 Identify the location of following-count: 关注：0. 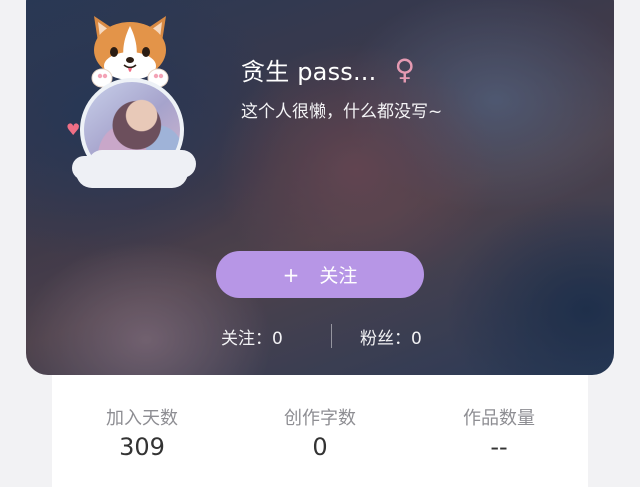
(252, 336).